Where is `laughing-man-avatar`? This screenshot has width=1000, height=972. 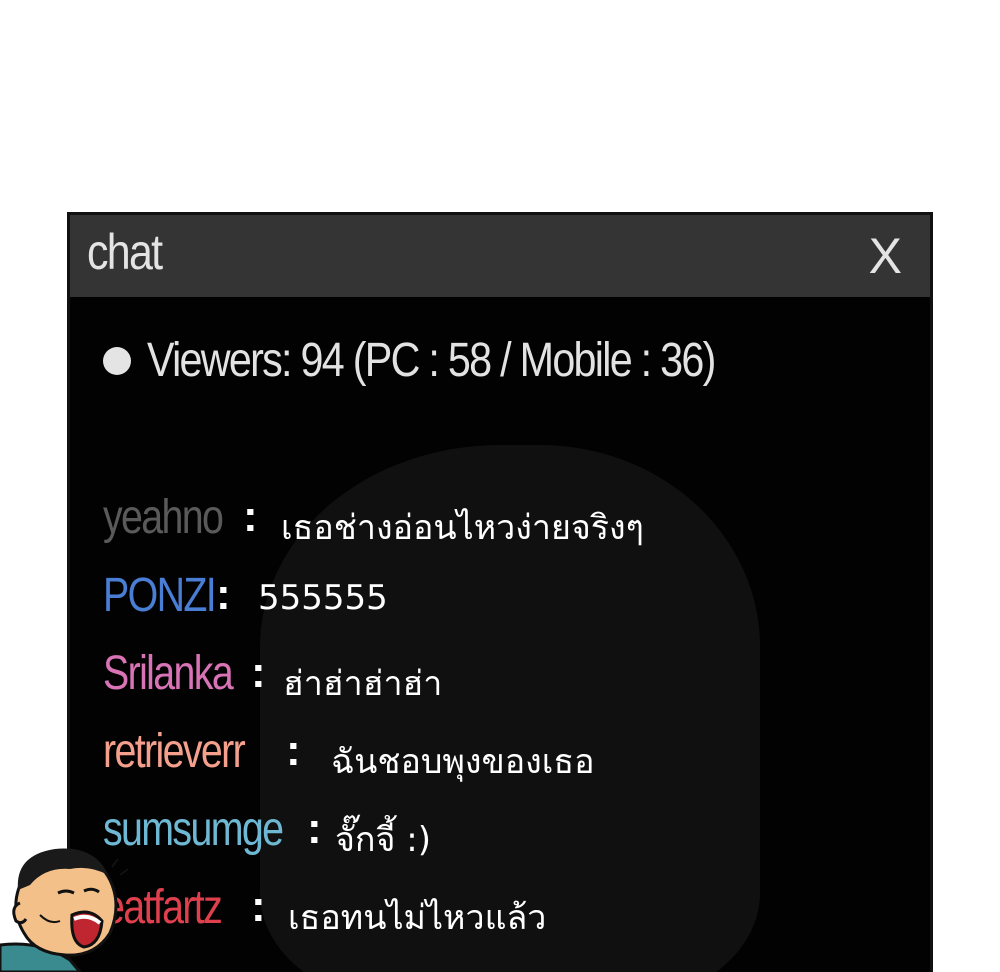
laughing-man-avatar is located at coordinates (64, 910).